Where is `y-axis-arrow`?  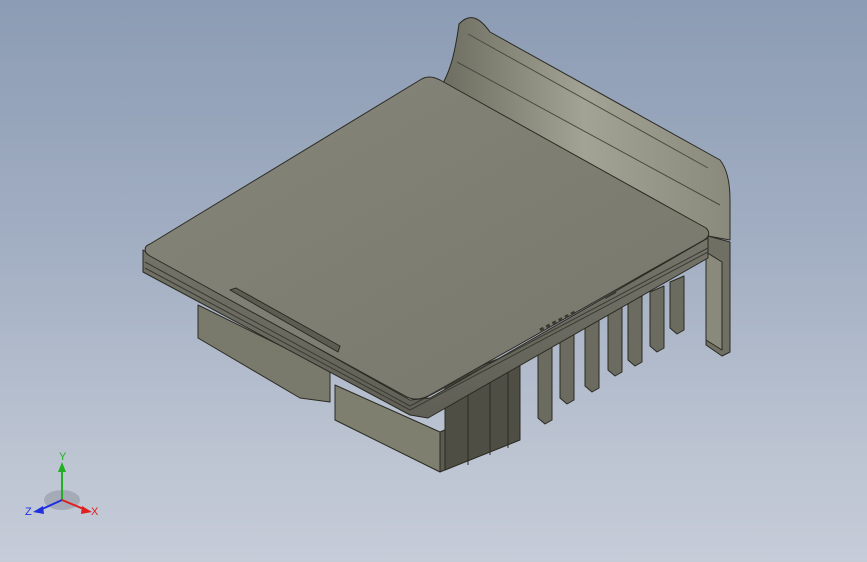 y-axis-arrow is located at coordinates (62, 467).